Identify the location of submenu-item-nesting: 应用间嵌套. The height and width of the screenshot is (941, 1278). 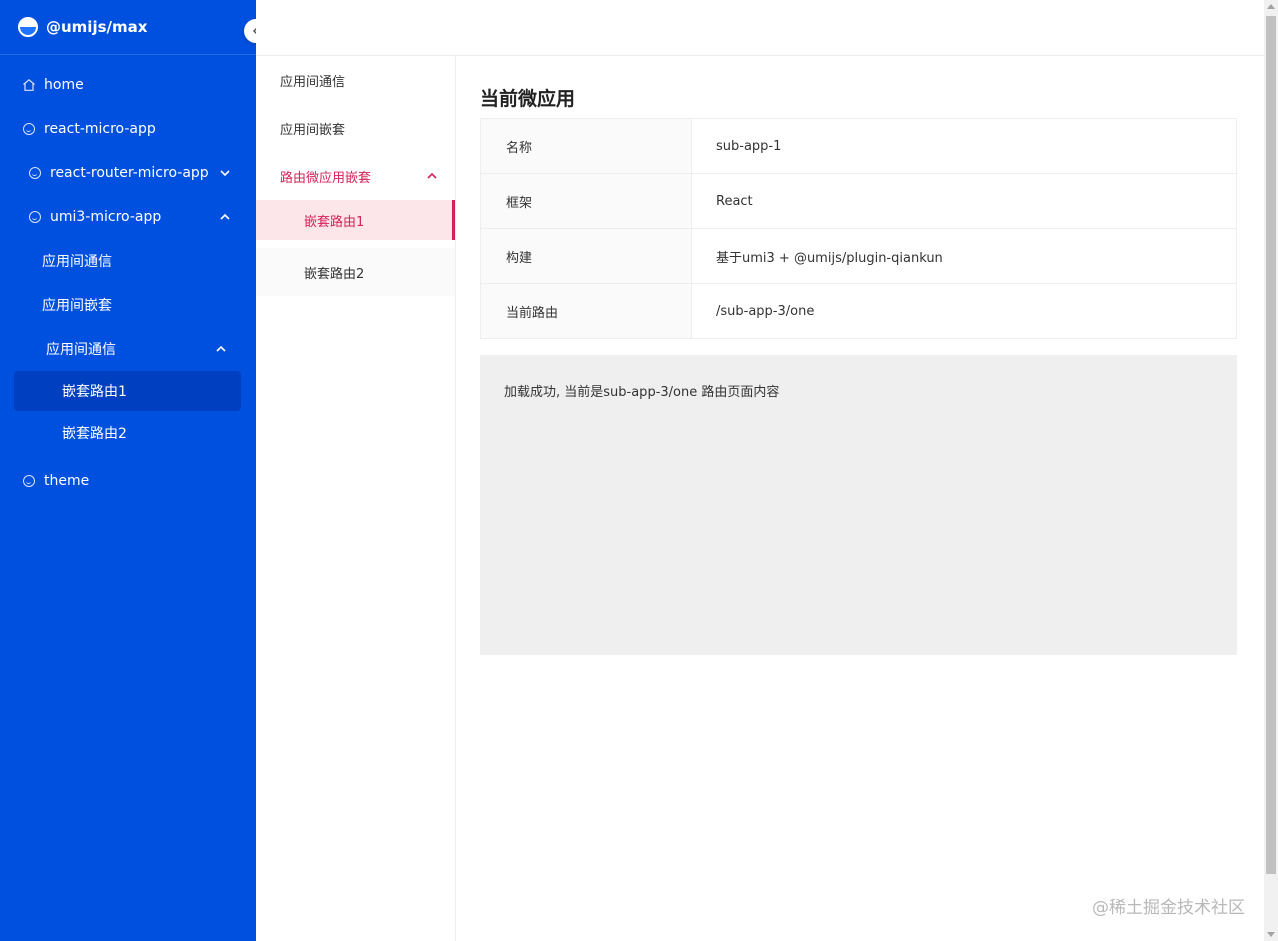
(355, 128).